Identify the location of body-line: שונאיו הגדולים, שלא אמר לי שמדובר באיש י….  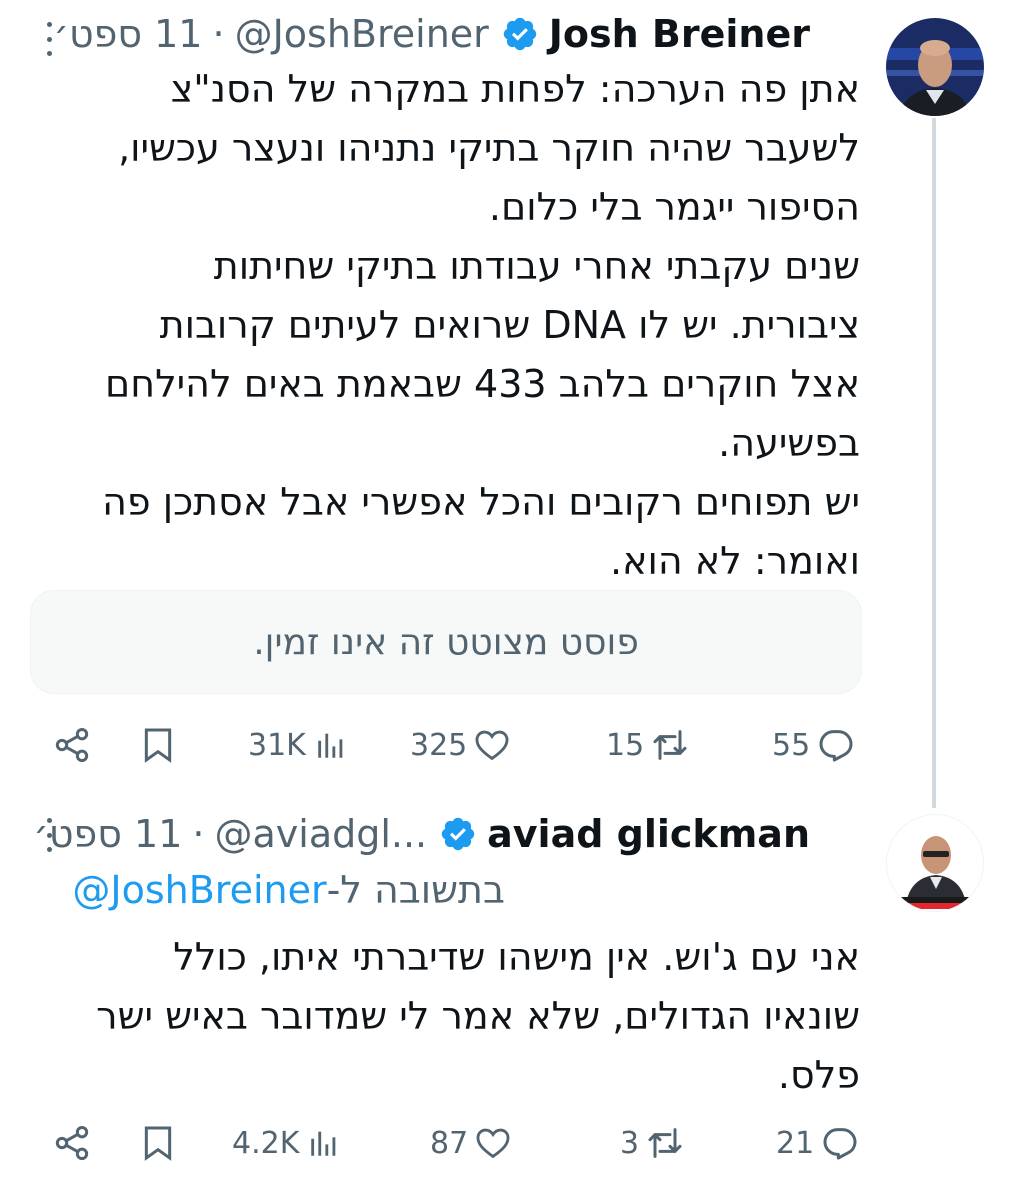
(478, 1016).